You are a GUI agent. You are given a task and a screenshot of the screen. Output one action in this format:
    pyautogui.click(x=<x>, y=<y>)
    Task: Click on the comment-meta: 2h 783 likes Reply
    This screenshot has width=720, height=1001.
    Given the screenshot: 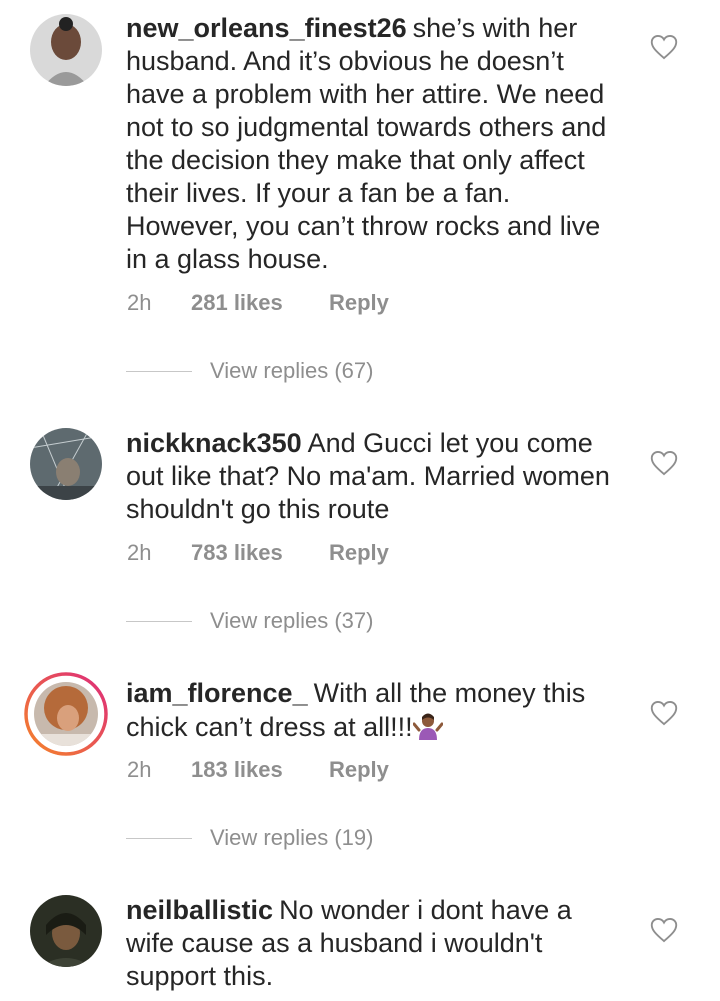 What is the action you would take?
    pyautogui.click(x=258, y=553)
    